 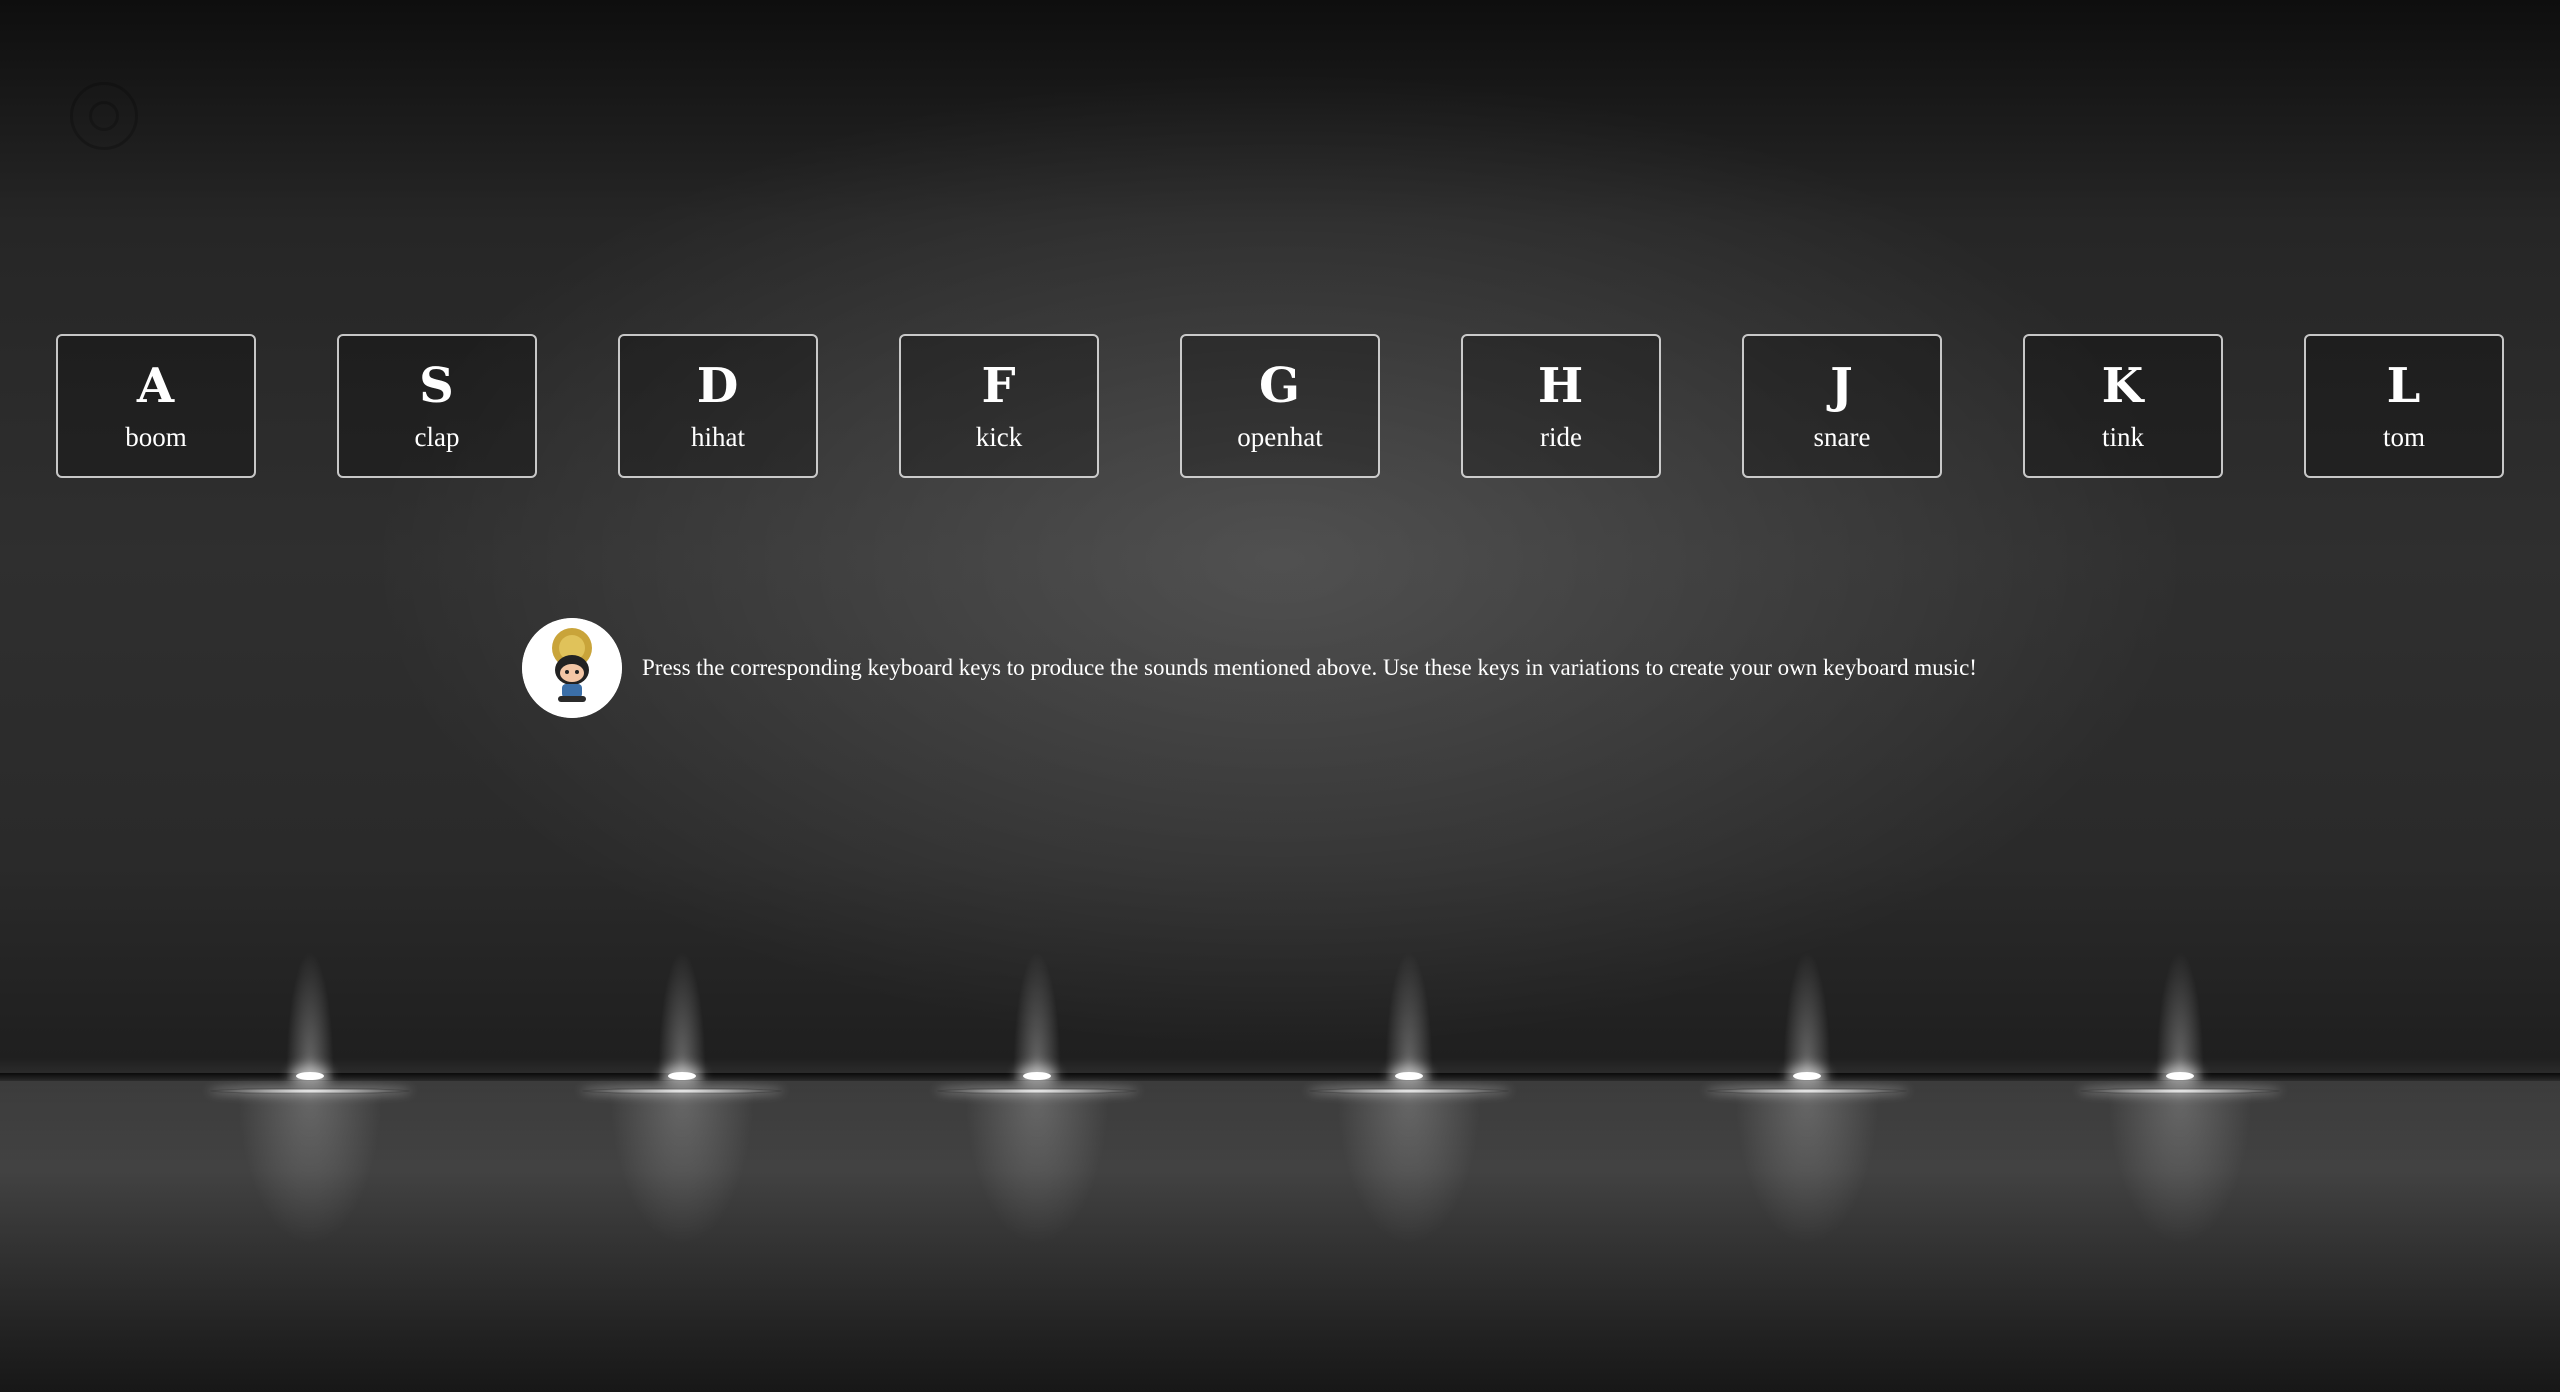 I want to click on key-letter: G, so click(x=1280, y=386).